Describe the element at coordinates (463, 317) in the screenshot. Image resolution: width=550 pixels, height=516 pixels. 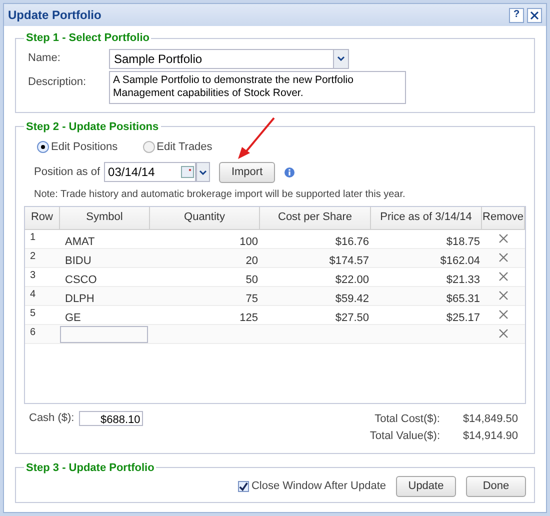
I see `table-cell-text: $25.17` at that location.